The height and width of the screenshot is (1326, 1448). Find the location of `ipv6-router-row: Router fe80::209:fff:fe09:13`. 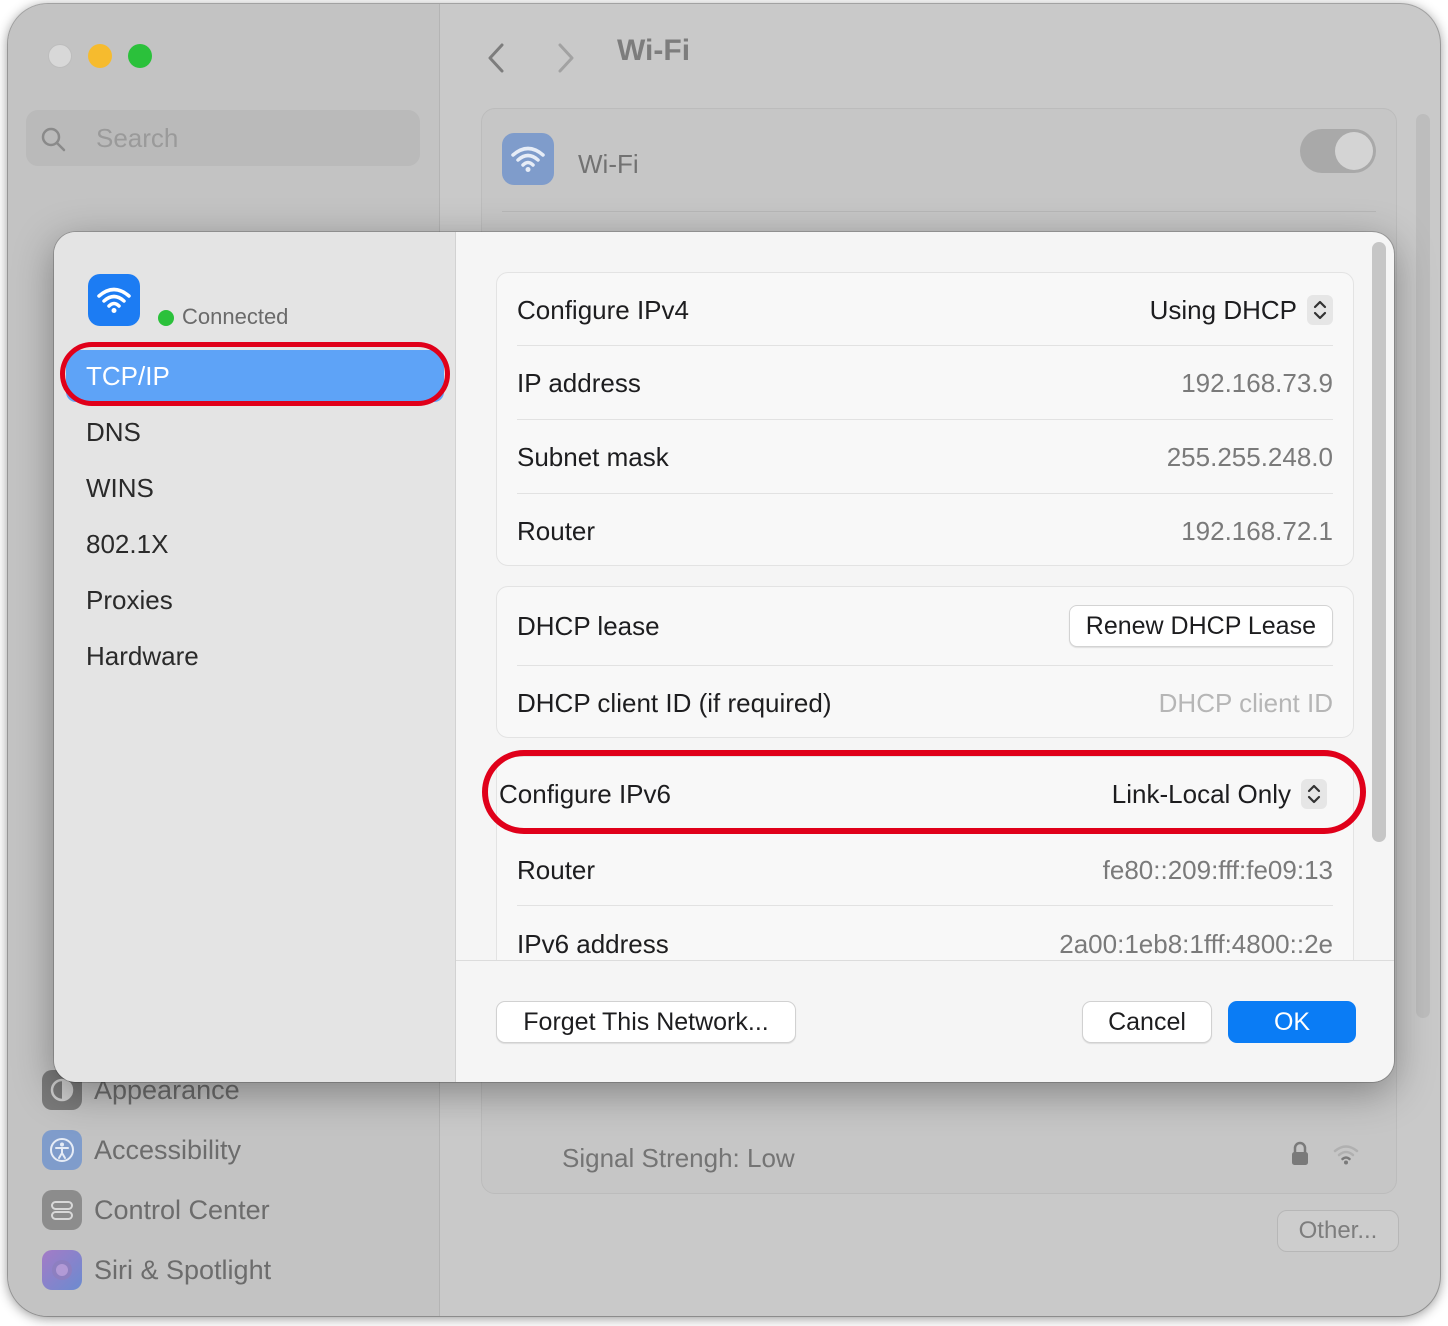

ipv6-router-row: Router fe80::209:fff:fe09:13 is located at coordinates (925, 870).